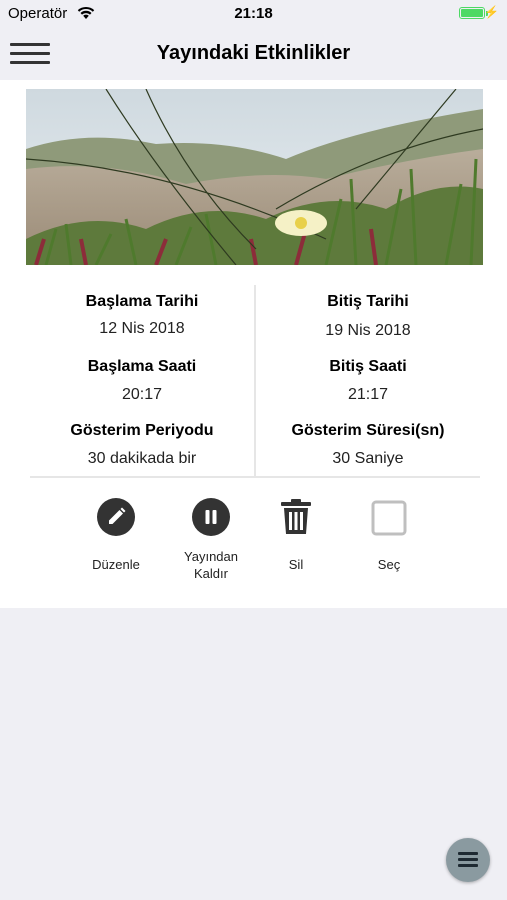  I want to click on pause-icon, so click(211, 517).